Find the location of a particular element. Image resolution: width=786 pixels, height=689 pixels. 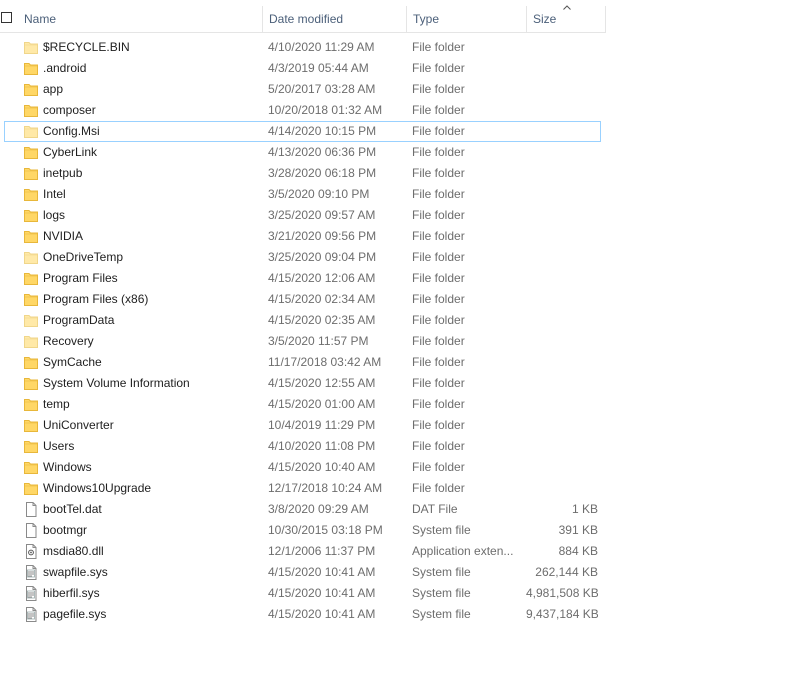

item-date-modified: 4/15/2020 12:55 AM is located at coordinates (322, 383).